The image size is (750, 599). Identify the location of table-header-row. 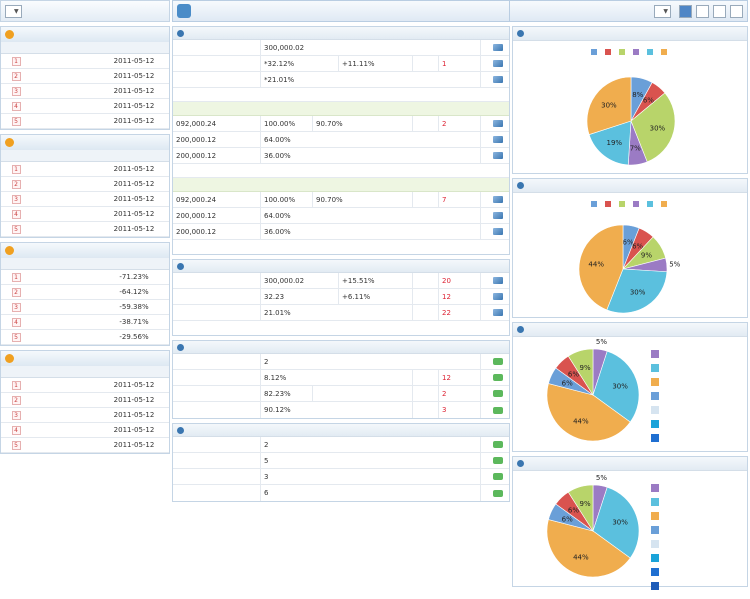
(85, 264).